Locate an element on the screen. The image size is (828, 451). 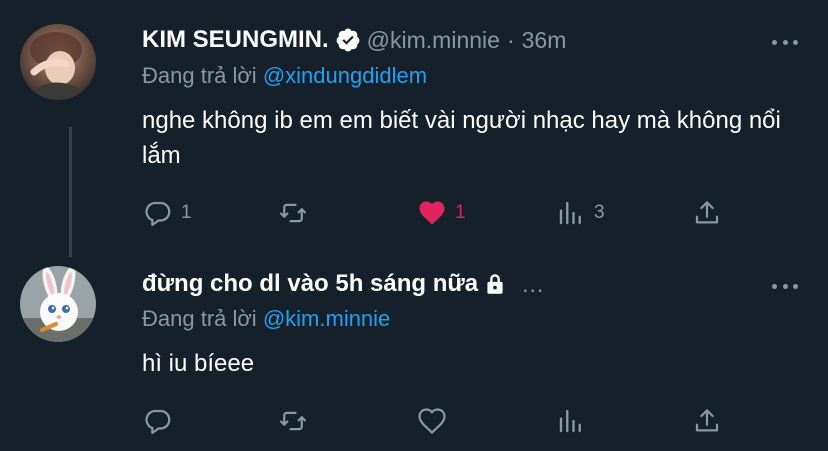
action-bar is located at coordinates (414, 421).